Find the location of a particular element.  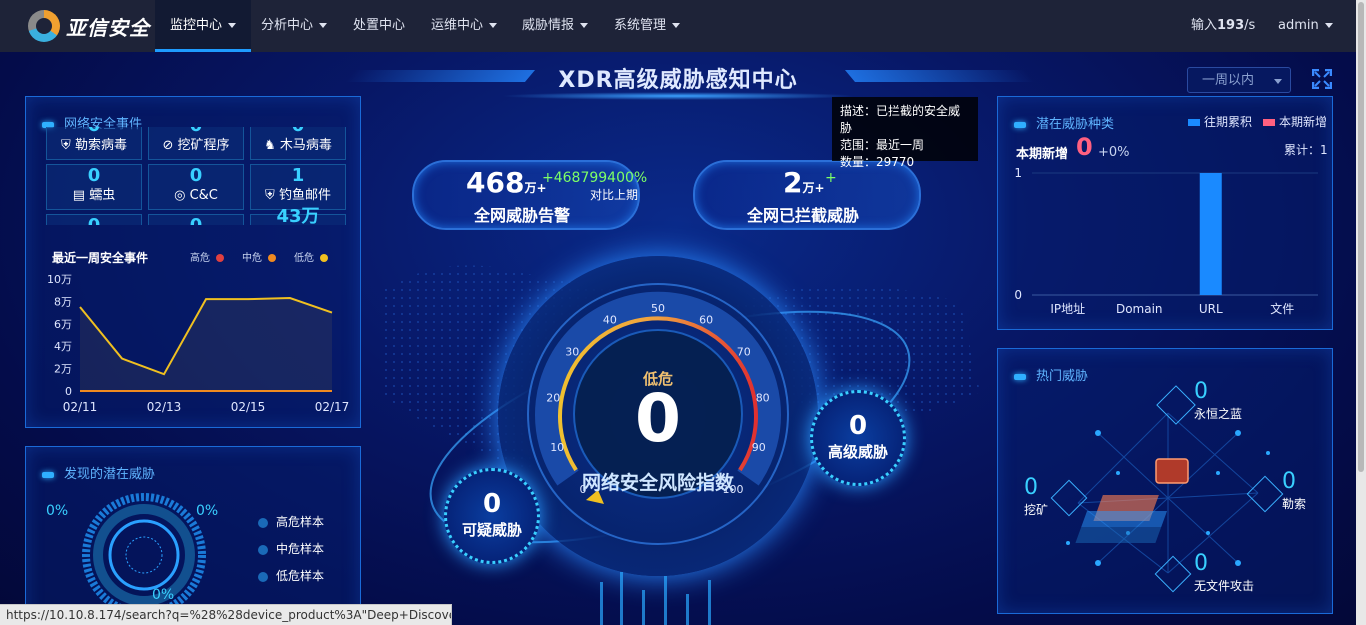

legend-swatch is located at coordinates (1269, 122).